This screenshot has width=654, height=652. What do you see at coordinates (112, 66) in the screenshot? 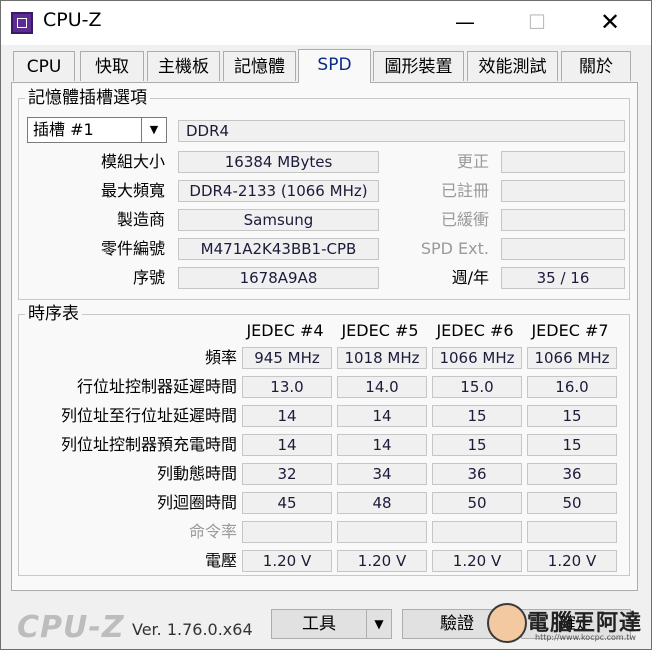
I see `tab-cache: 快取` at bounding box center [112, 66].